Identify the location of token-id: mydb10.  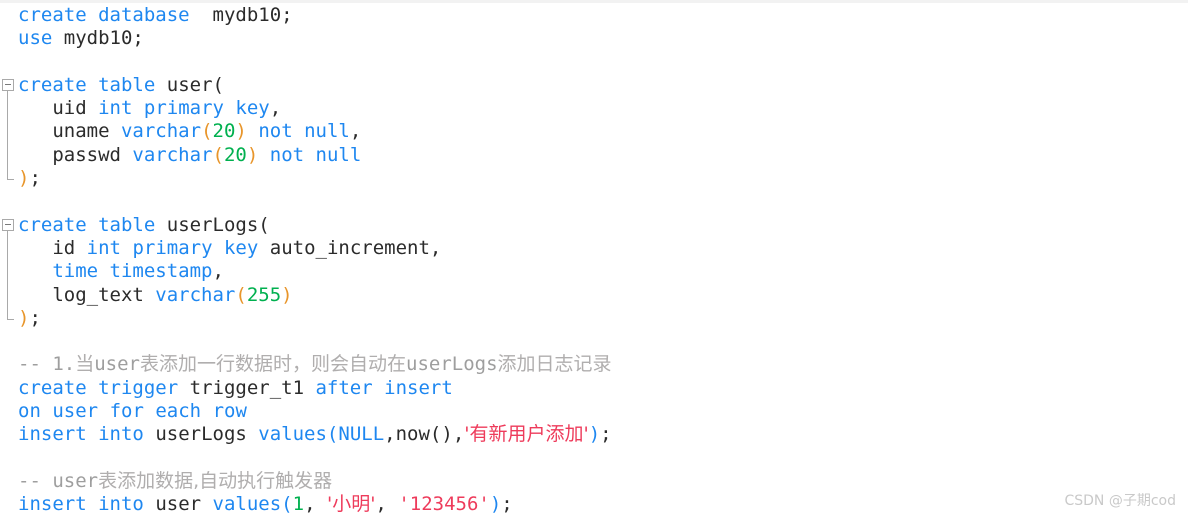
(247, 15).